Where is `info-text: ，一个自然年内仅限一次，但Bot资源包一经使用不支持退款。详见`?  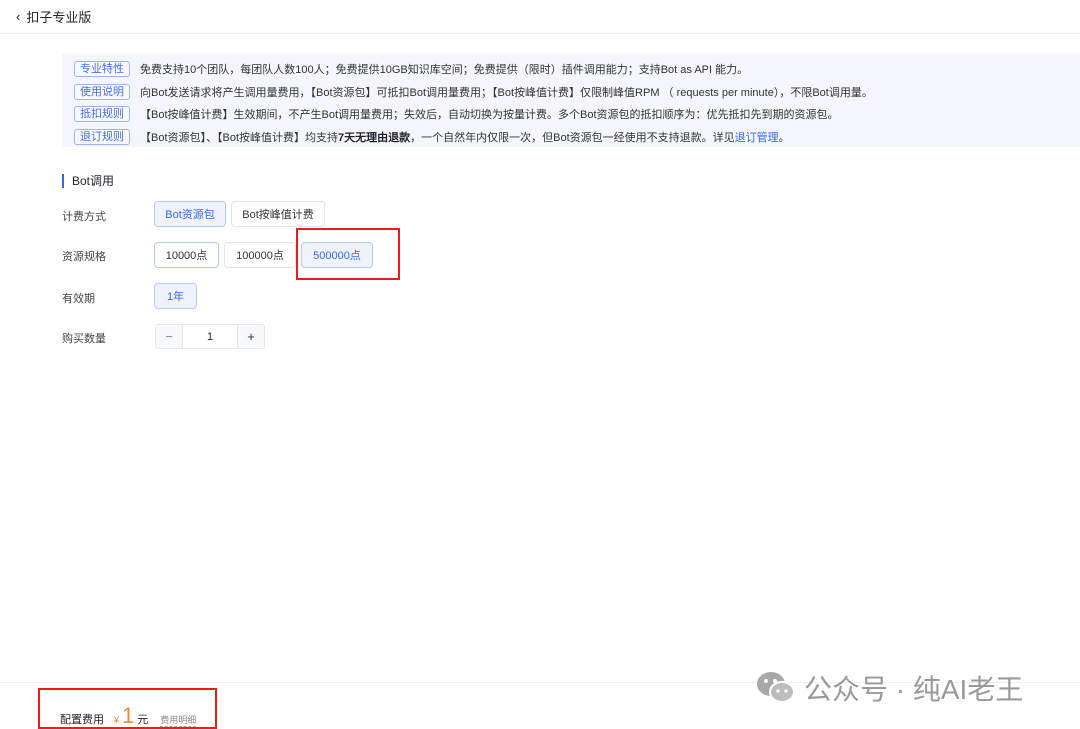 info-text: ，一个自然年内仅限一次，但Bot资源包一经使用不支持退款。详见 is located at coordinates (572, 137).